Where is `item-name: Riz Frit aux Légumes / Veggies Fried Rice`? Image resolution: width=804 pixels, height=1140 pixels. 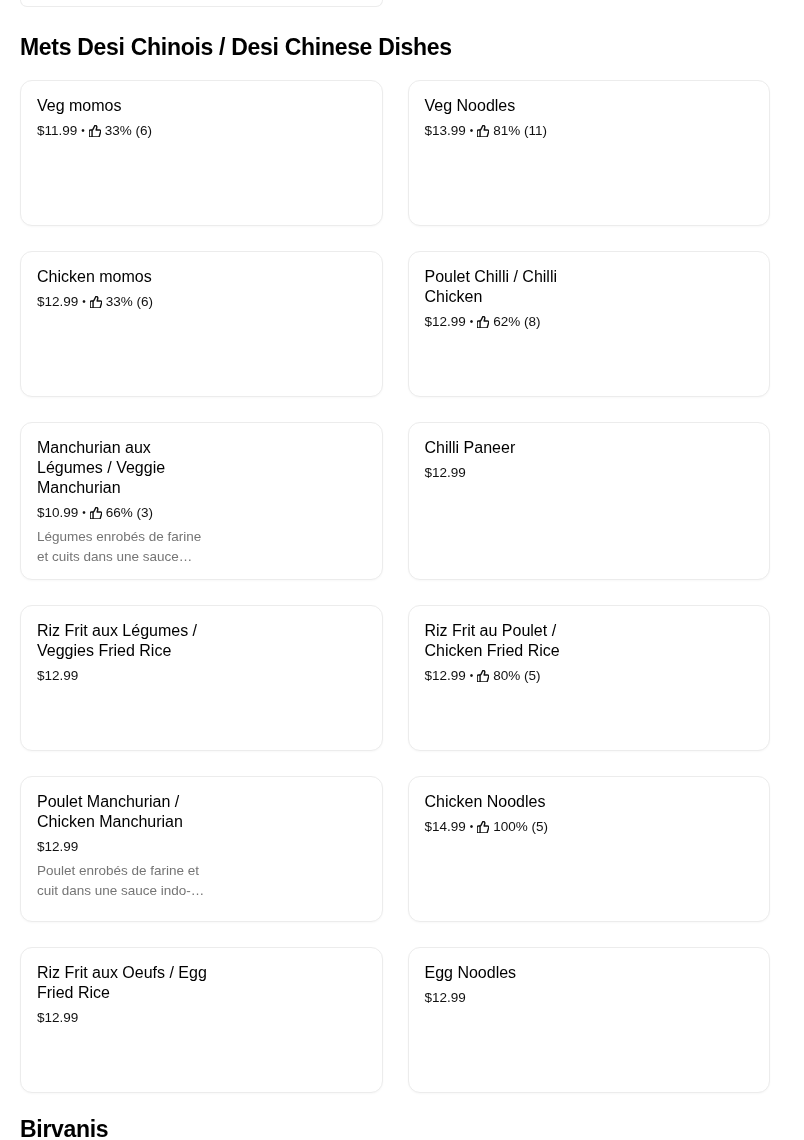
item-name: Riz Frit aux Légumes / Veggies Fried Rice is located at coordinates (118, 641).